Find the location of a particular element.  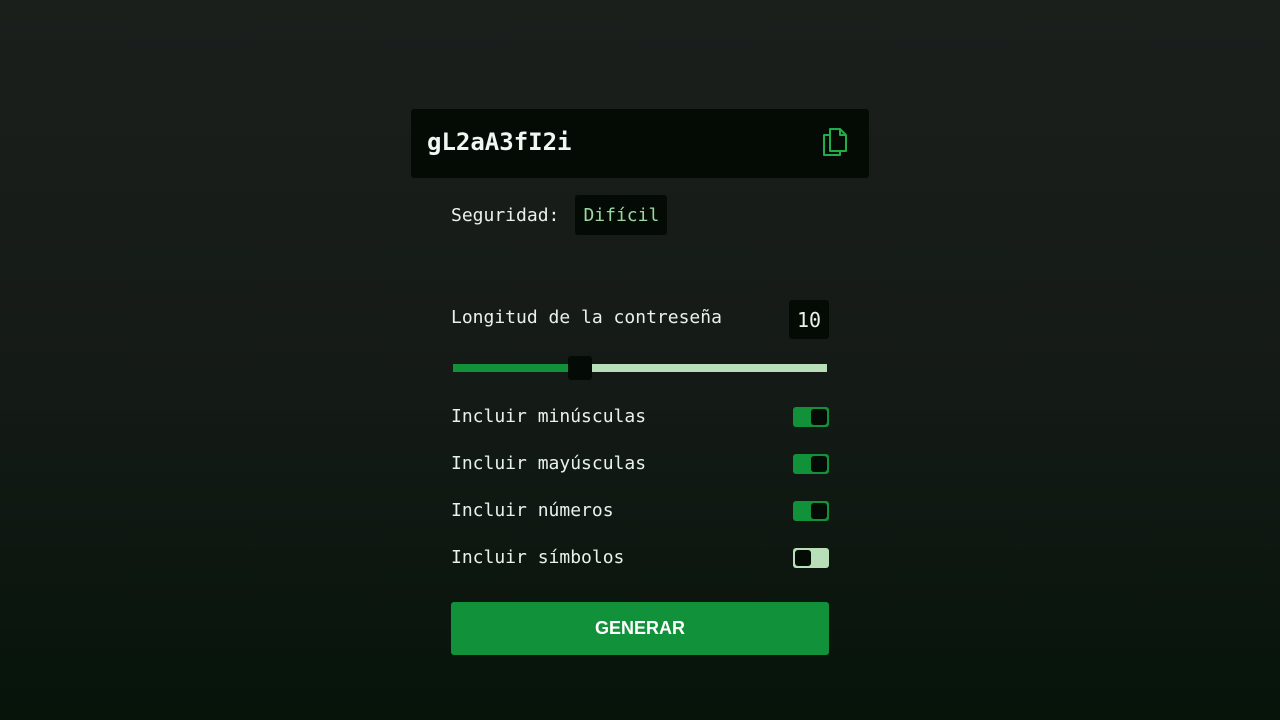

option-label: Incluir símbolos is located at coordinates (538, 557).